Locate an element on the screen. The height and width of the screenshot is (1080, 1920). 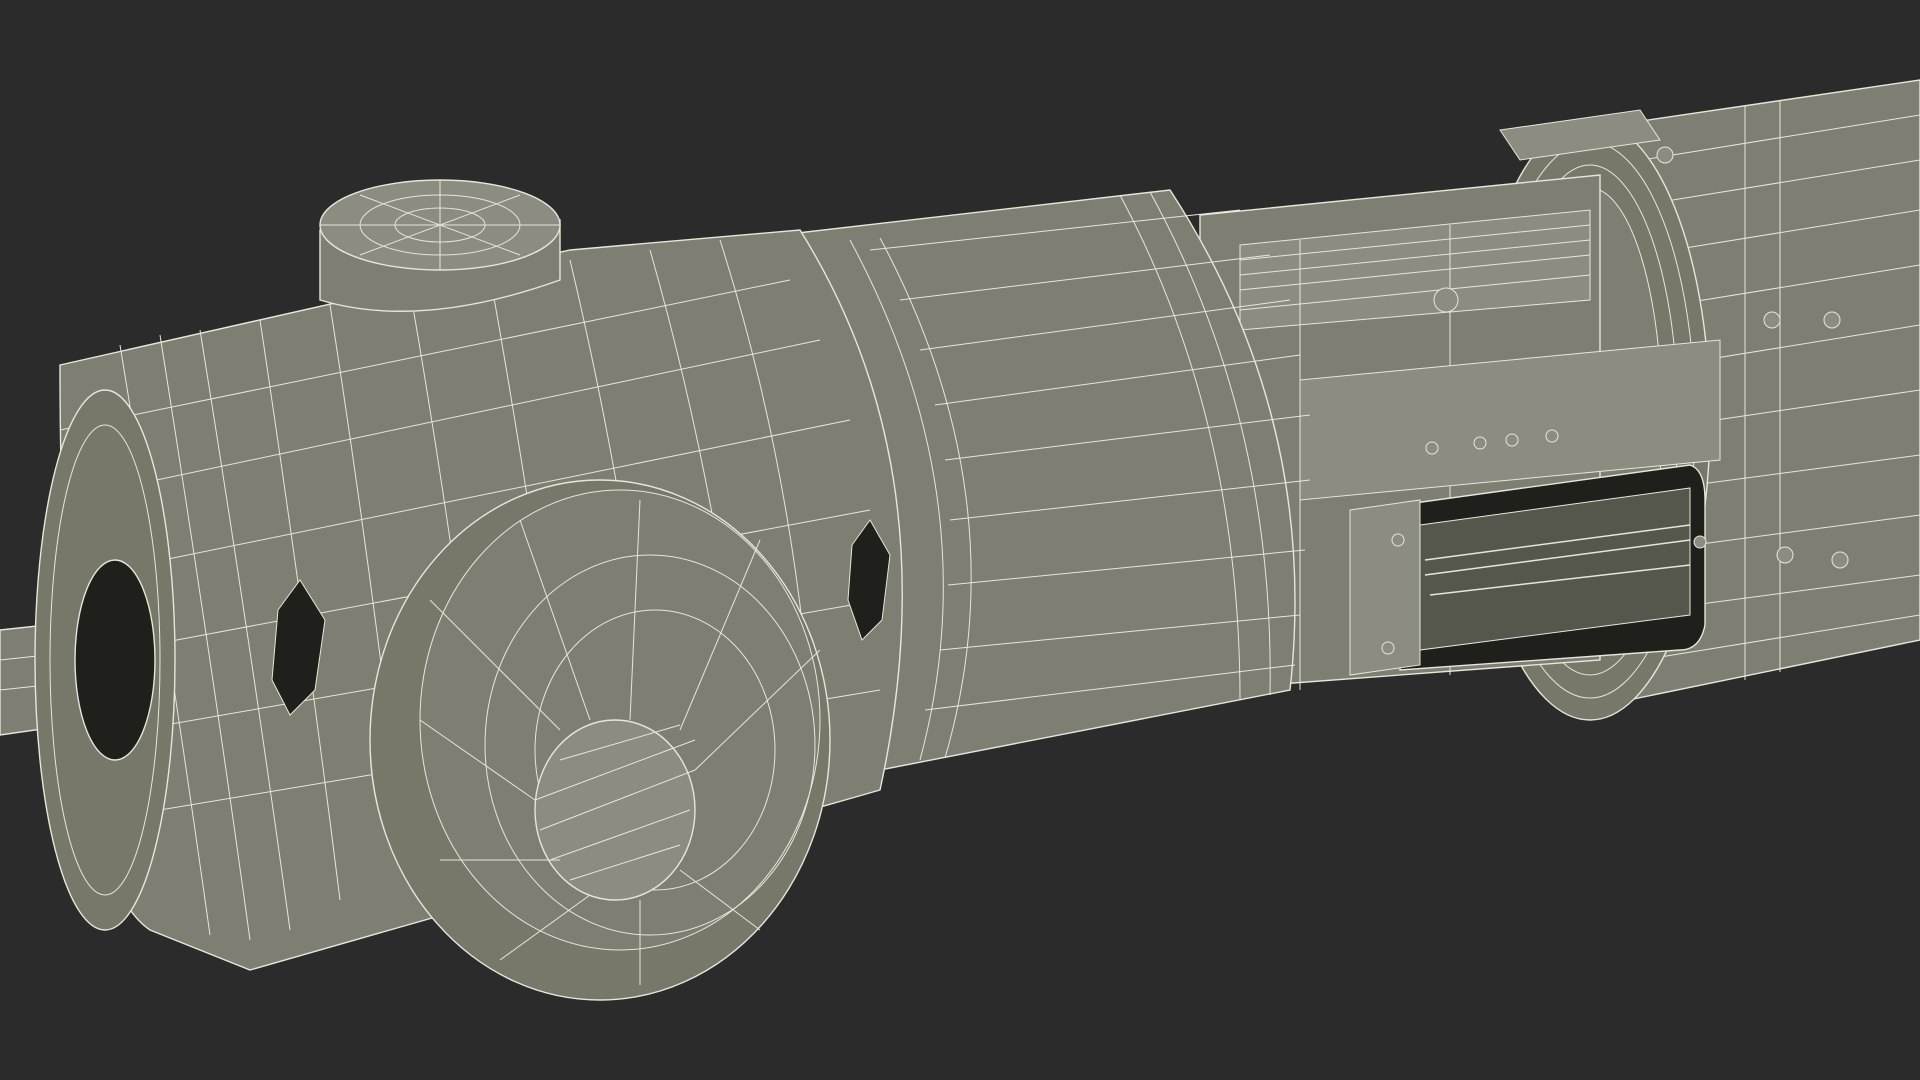
round-cap is located at coordinates (600, 740).